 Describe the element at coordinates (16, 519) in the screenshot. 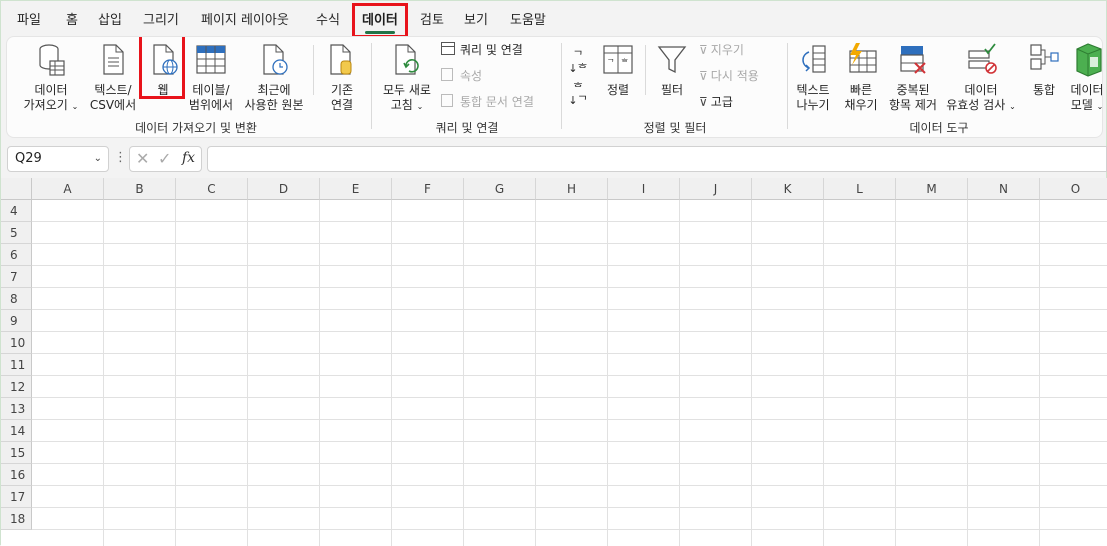

I see `row-header: 18` at that location.